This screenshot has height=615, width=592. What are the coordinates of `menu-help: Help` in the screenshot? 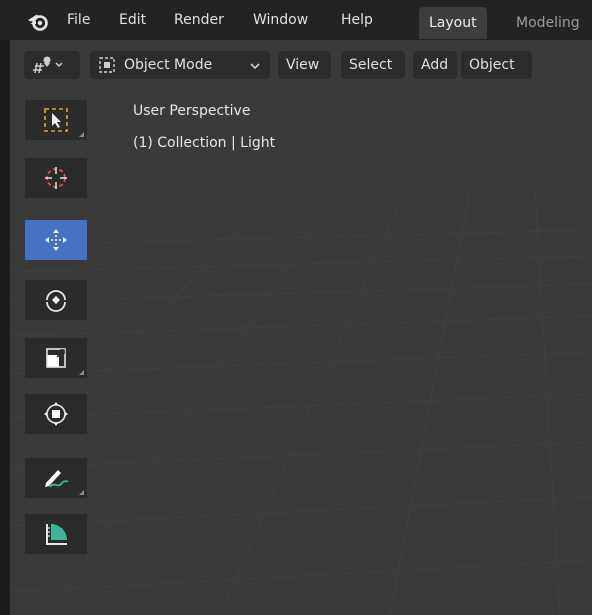 It's located at (357, 20).